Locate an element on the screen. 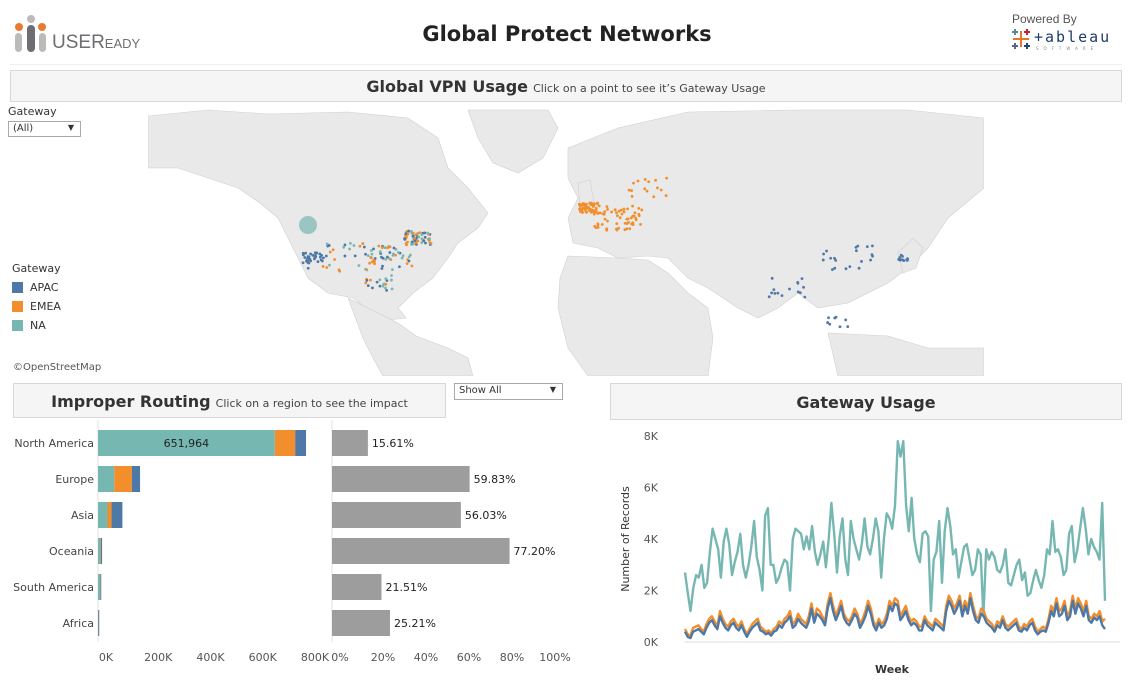  line-series-na is located at coordinates (895, 529).